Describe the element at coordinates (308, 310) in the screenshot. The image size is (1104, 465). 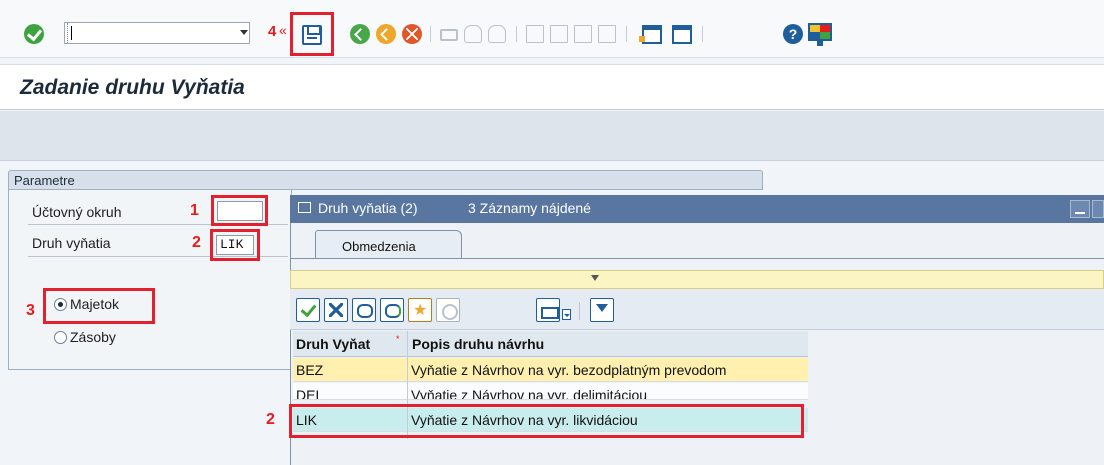
I see `accept-check-icon` at that location.